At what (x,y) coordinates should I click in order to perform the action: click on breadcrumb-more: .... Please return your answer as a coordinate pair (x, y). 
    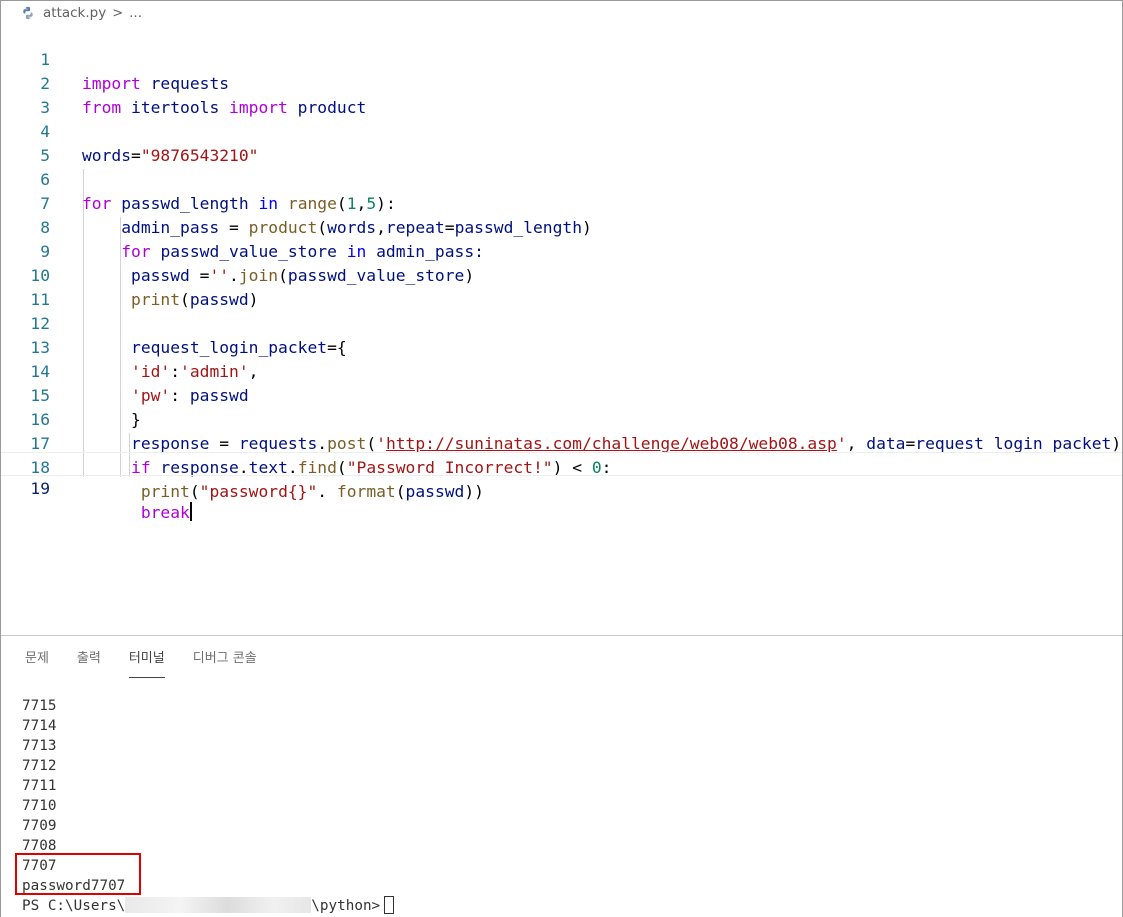
    Looking at the image, I should click on (135, 13).